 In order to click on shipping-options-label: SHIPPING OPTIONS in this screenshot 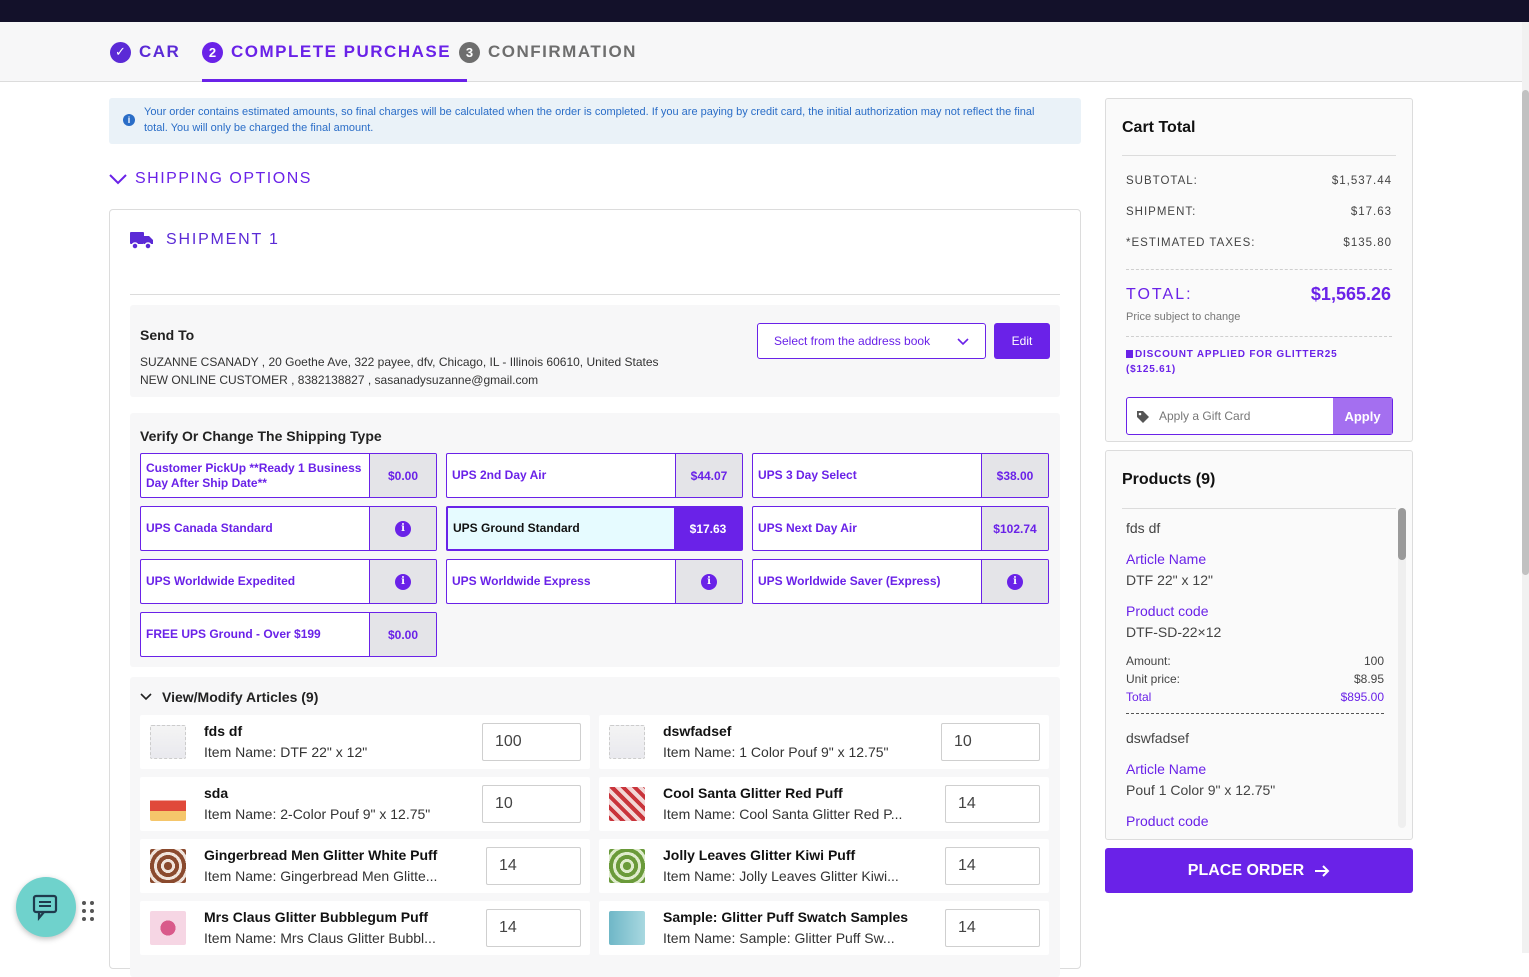, I will do `click(223, 178)`.